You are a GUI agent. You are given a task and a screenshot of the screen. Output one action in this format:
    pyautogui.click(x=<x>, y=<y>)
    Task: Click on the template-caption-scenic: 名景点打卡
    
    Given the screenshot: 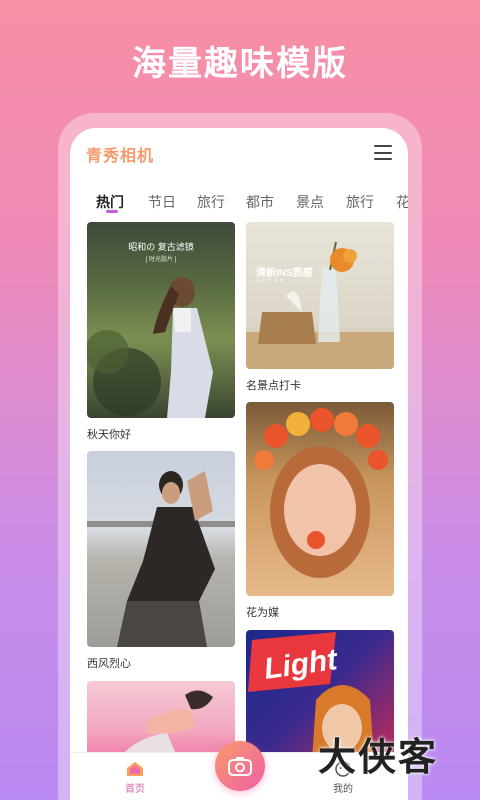 What is the action you would take?
    pyautogui.click(x=273, y=386)
    